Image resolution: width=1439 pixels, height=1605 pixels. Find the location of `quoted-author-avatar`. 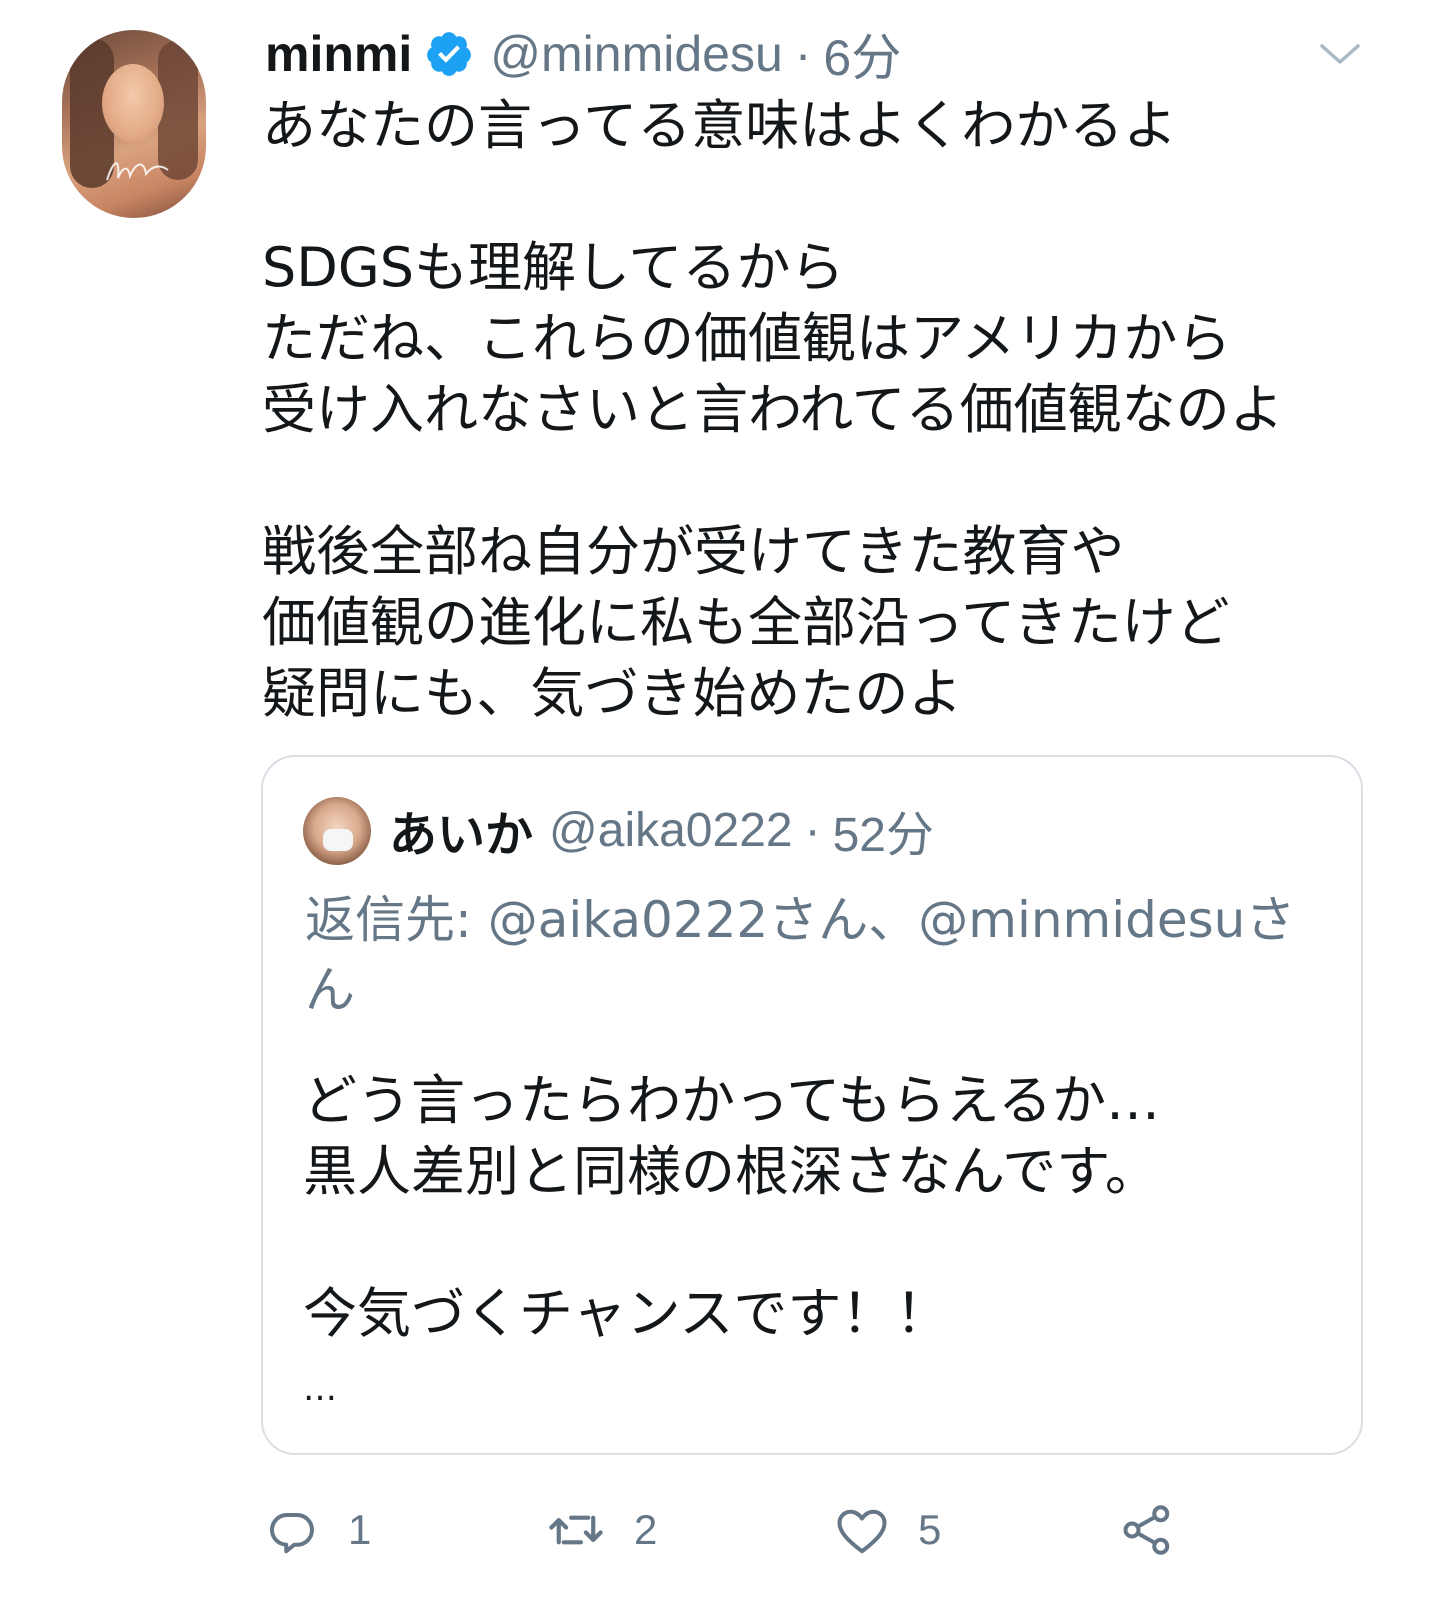

quoted-author-avatar is located at coordinates (337, 831).